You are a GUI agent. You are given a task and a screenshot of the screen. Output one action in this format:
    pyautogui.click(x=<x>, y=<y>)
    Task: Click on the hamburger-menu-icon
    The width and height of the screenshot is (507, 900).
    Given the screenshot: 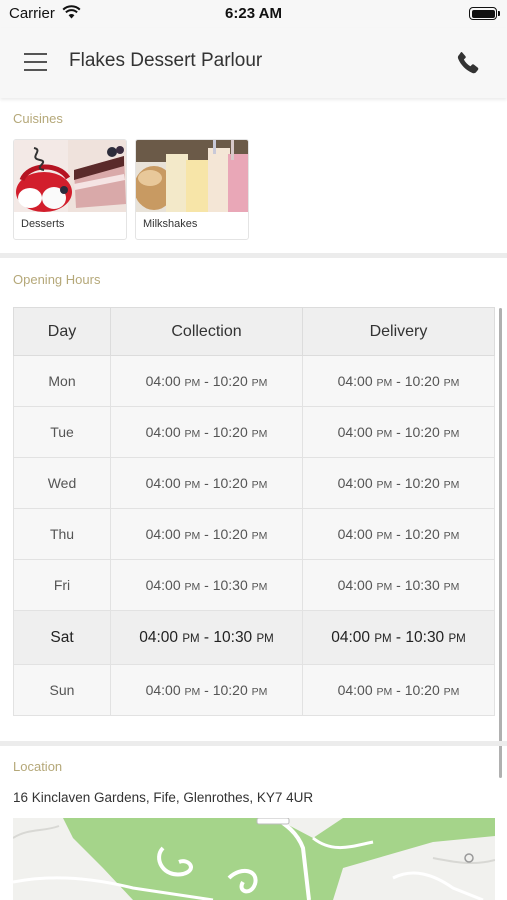 What is the action you would take?
    pyautogui.click(x=35, y=62)
    